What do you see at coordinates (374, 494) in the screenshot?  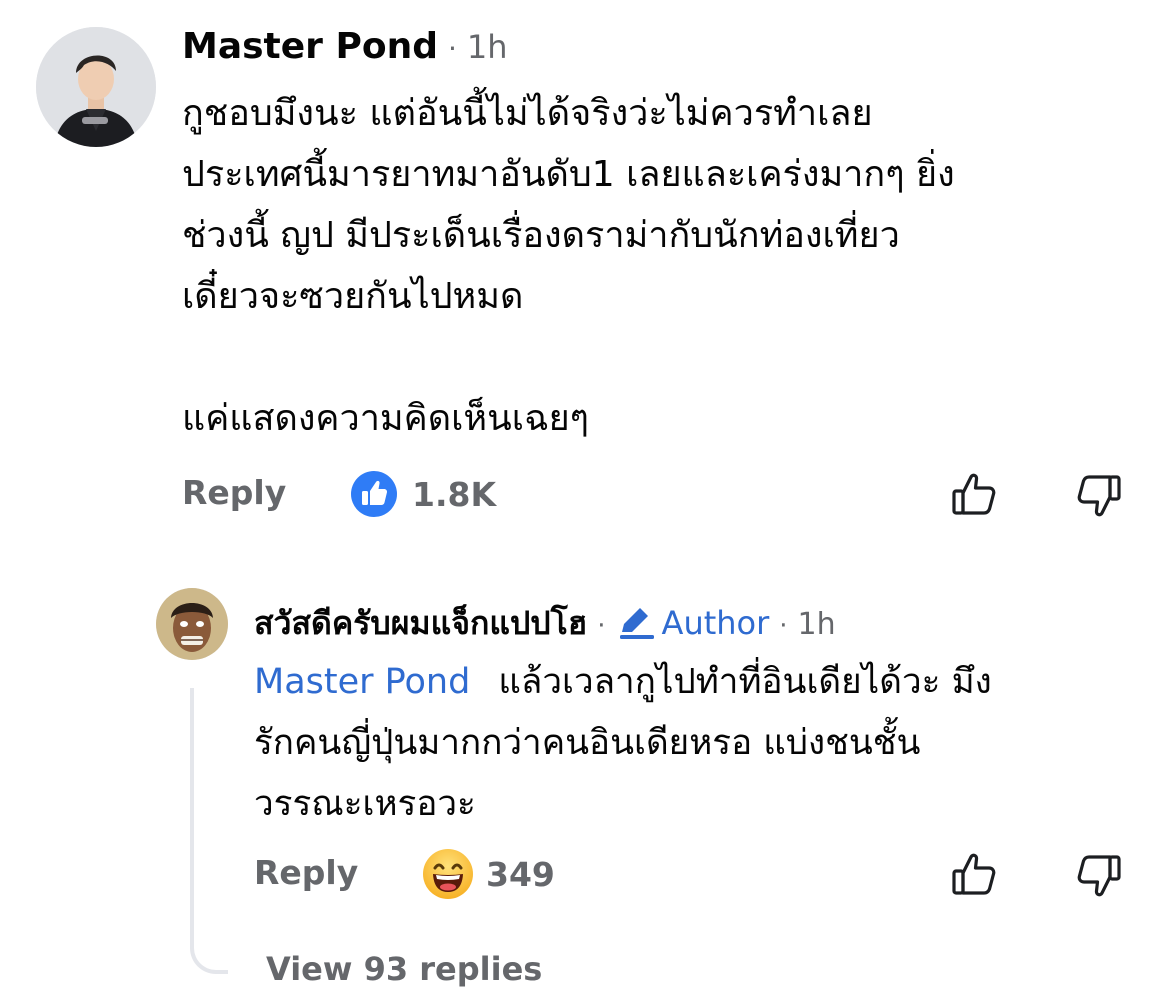 I see `like-reaction-icon` at bounding box center [374, 494].